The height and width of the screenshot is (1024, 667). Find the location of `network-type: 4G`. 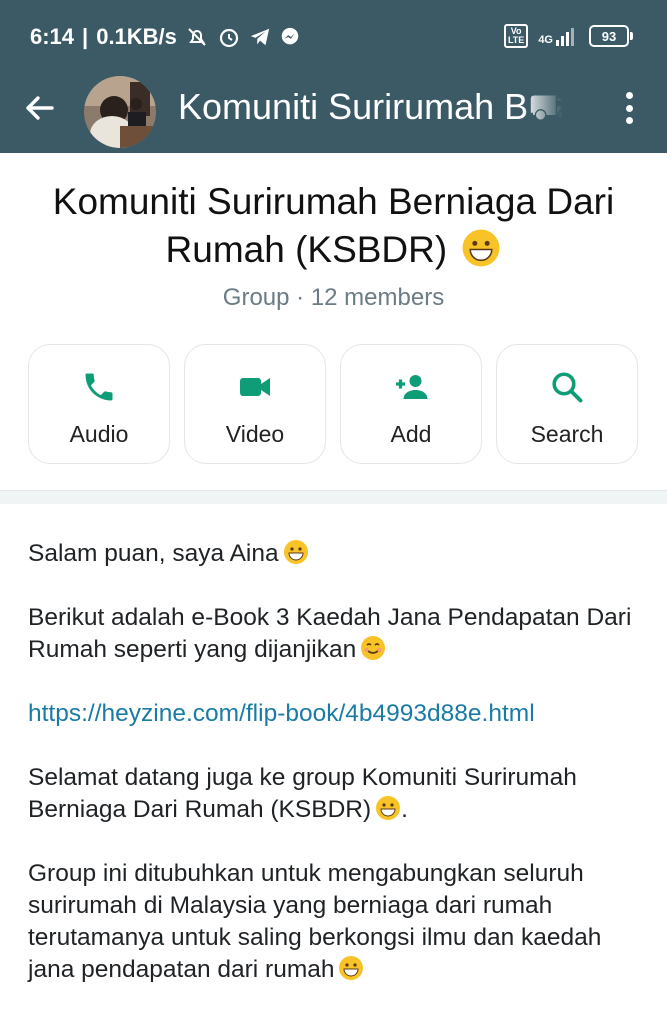

network-type: 4G is located at coordinates (558, 36).